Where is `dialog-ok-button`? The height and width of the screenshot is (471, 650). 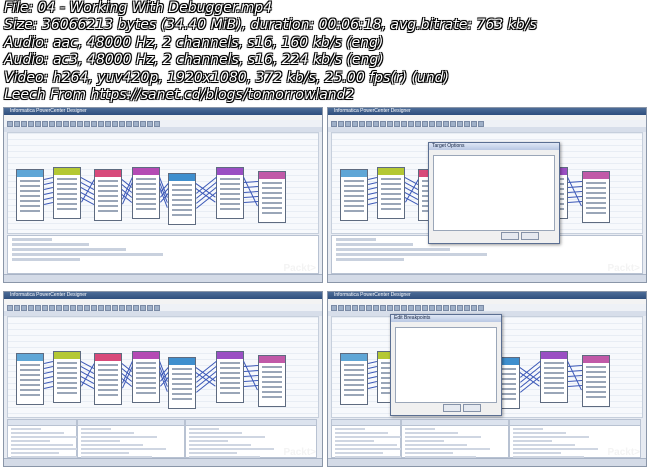 dialog-ok-button is located at coordinates (452, 408).